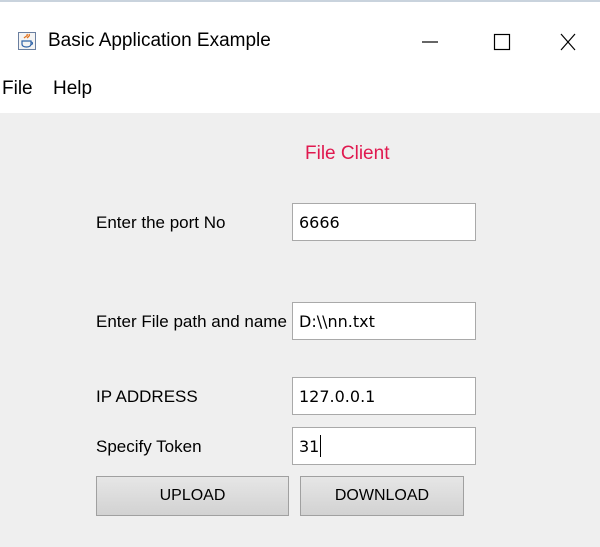 The image size is (600, 547). Describe the element at coordinates (382, 496) in the screenshot. I see `download-button: DOWNLOAD` at that location.